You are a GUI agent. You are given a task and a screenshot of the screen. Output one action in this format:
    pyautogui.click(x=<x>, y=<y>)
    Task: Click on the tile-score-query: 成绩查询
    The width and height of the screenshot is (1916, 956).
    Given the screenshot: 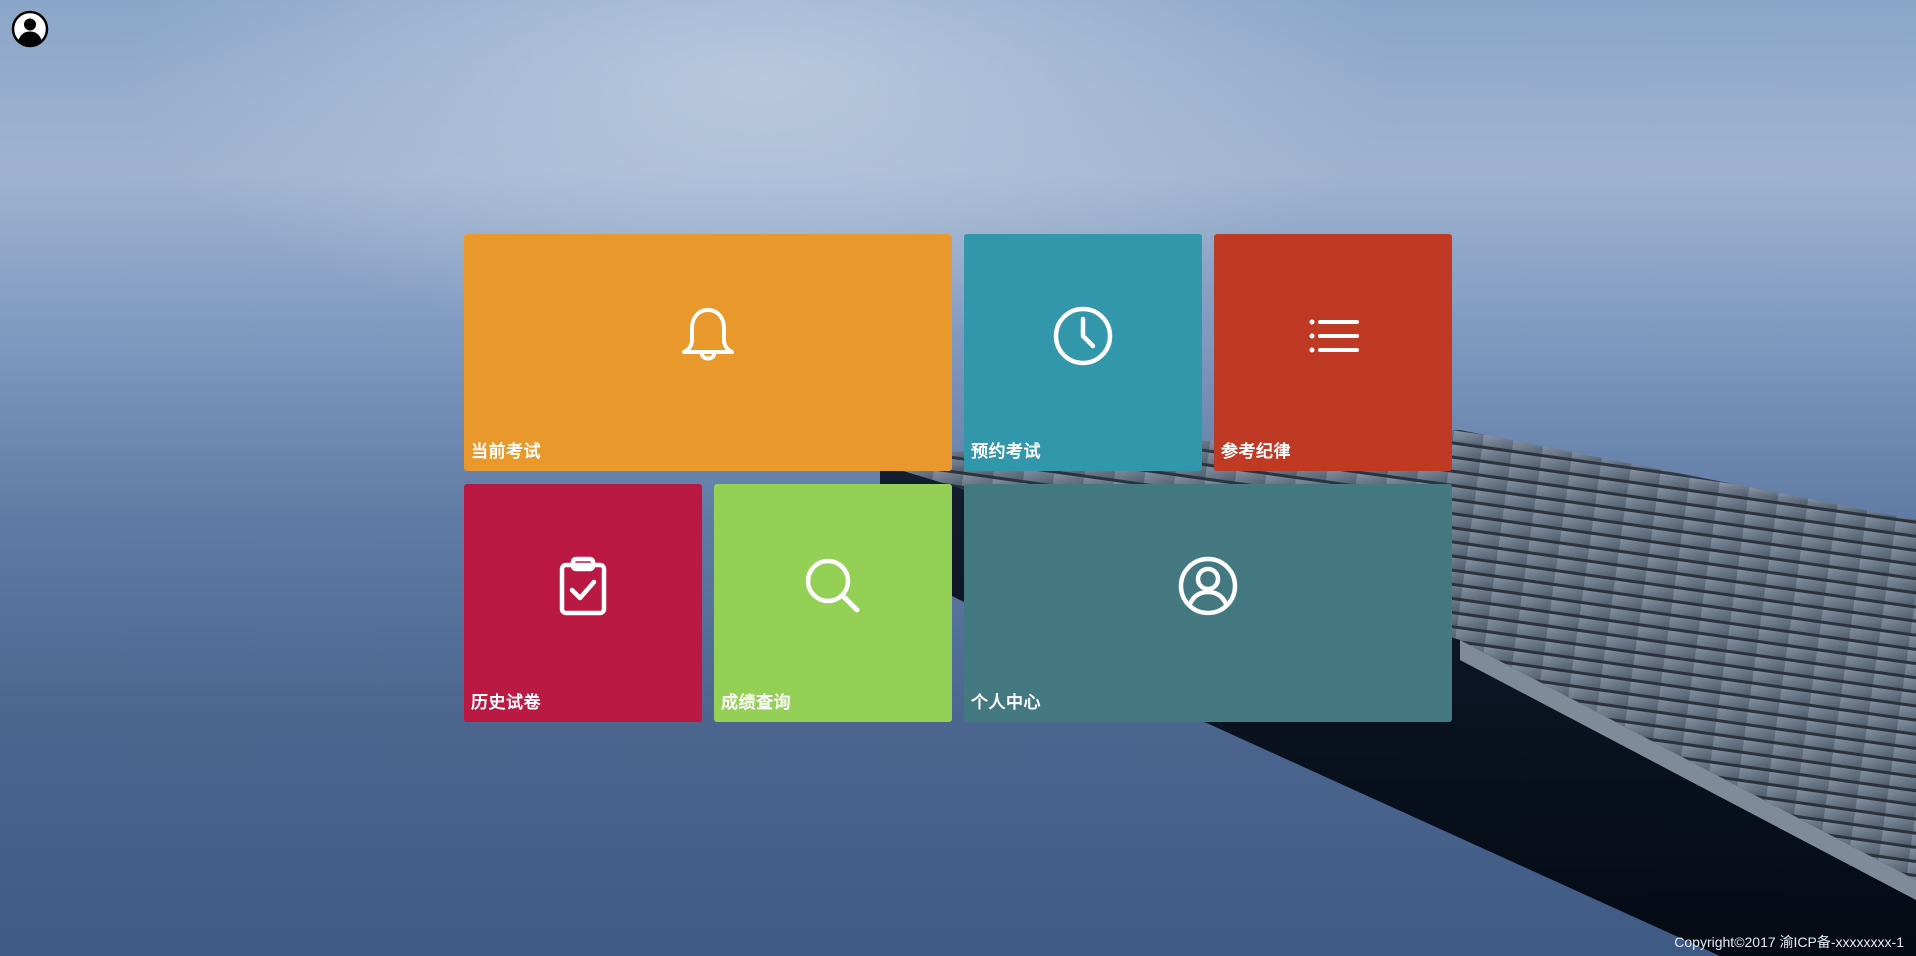 What is the action you would take?
    pyautogui.click(x=833, y=603)
    